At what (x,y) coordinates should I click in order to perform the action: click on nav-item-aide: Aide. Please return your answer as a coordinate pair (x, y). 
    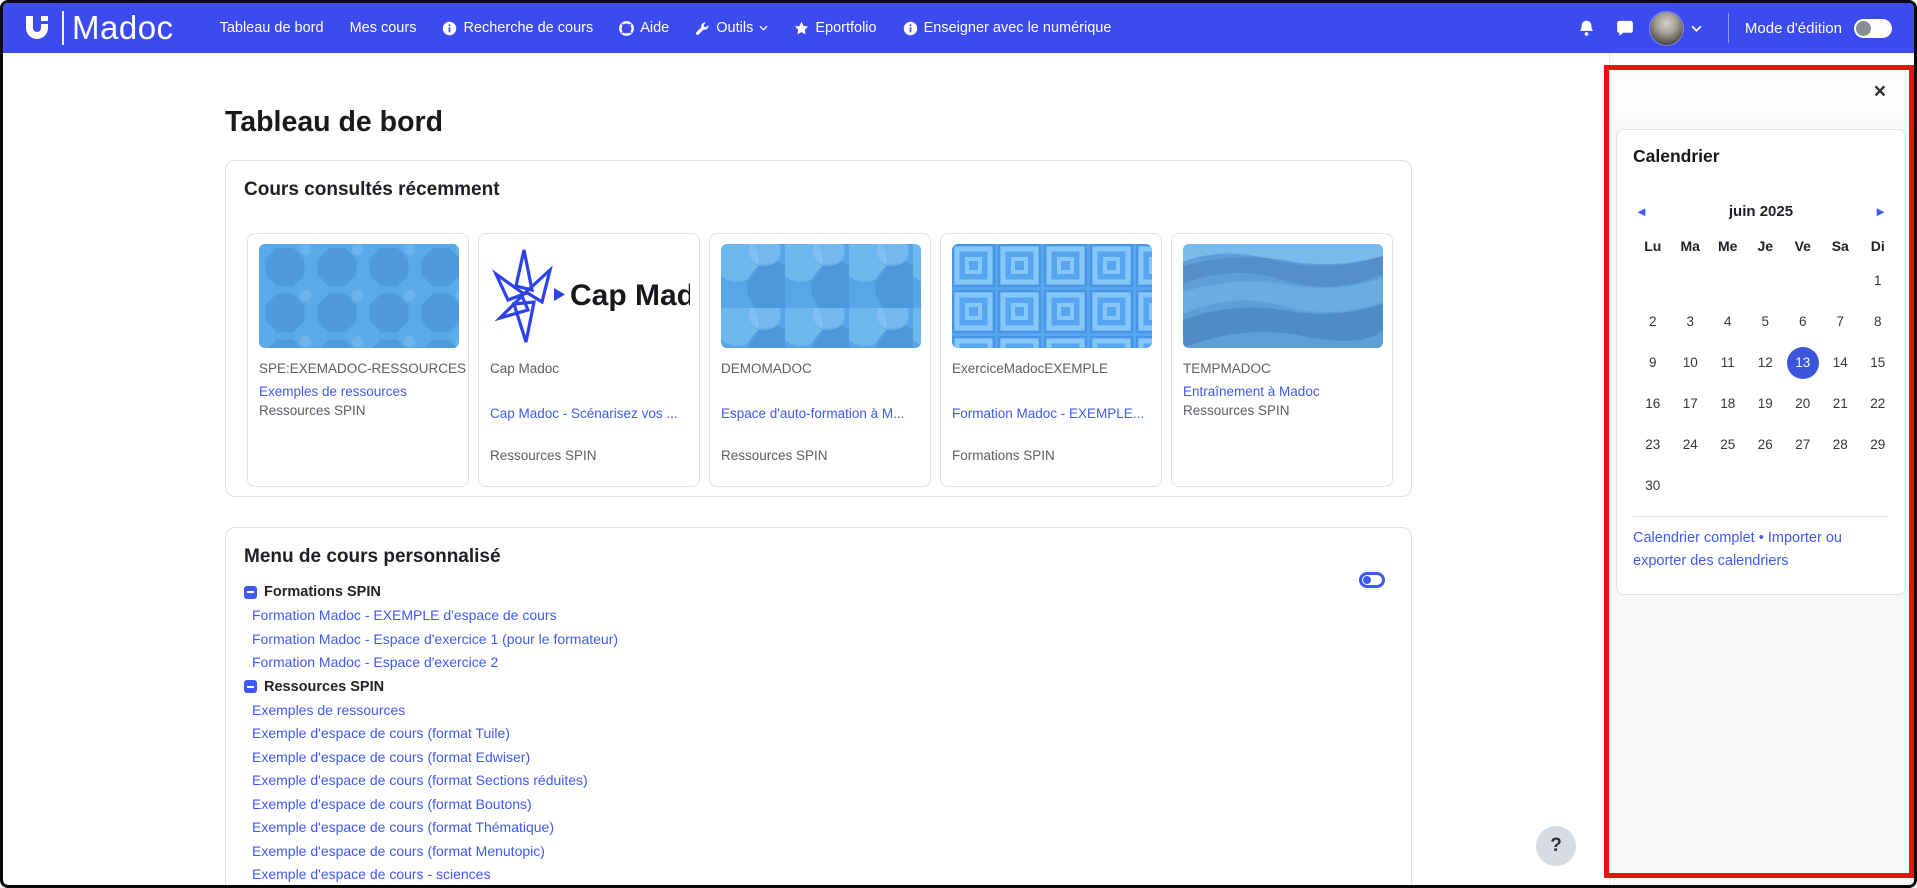
    Looking at the image, I should click on (644, 28).